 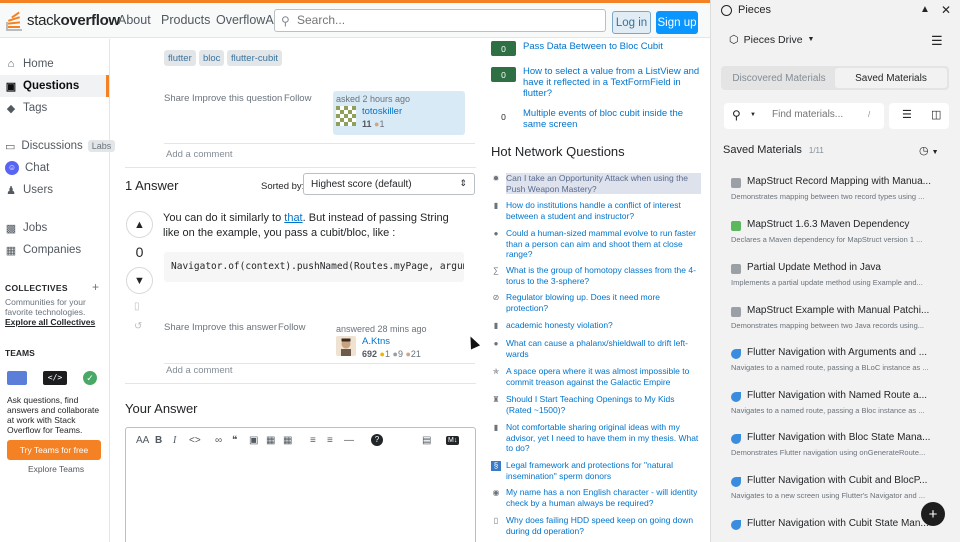 What do you see at coordinates (253, 440) in the screenshot?
I see `code-block-icon: ▣` at bounding box center [253, 440].